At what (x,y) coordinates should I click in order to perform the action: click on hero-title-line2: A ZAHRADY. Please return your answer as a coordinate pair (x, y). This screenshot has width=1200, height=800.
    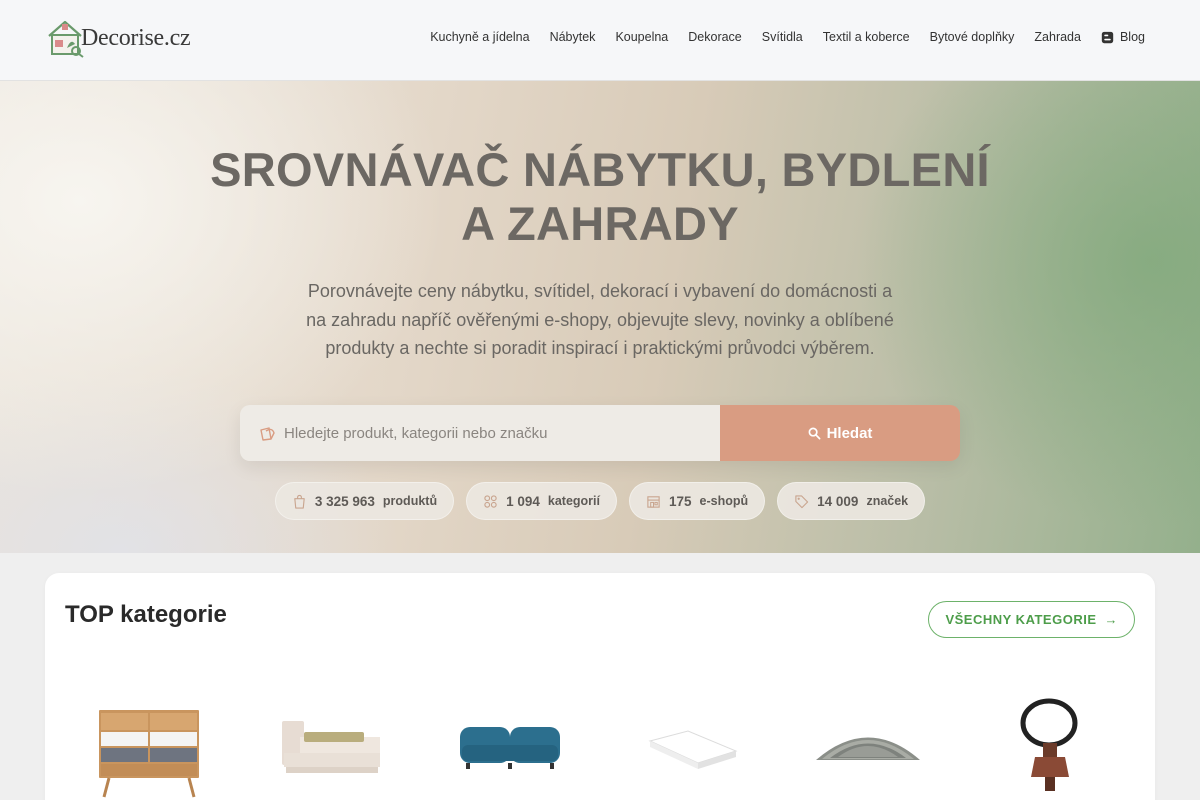
    Looking at the image, I should click on (600, 223).